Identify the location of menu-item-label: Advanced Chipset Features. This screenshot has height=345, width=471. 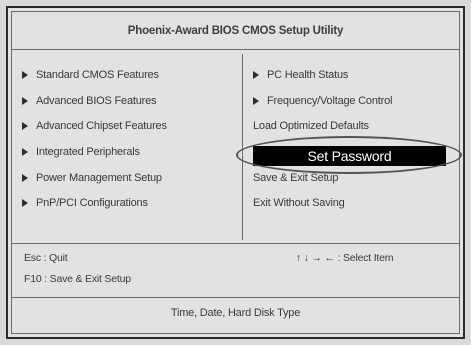
(101, 126).